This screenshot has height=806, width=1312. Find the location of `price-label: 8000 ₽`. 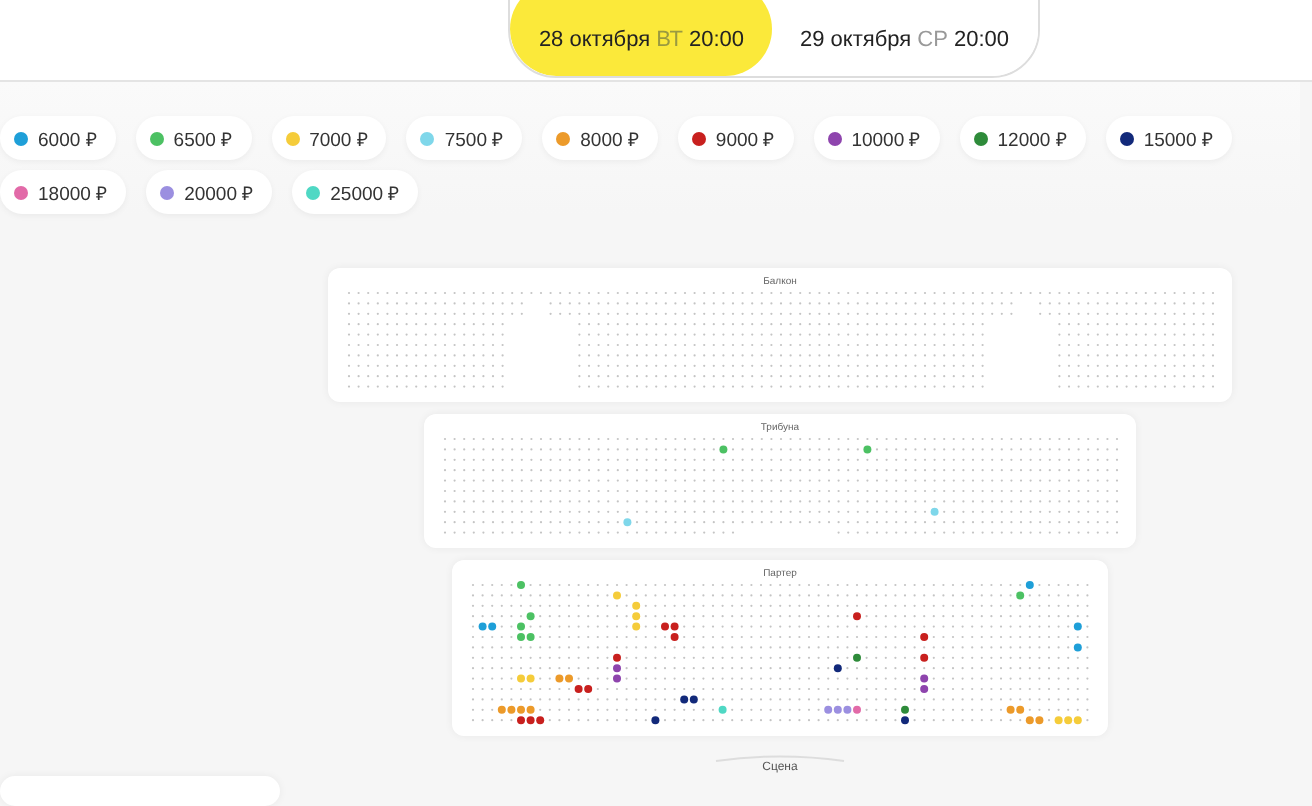

price-label: 8000 ₽ is located at coordinates (610, 139).